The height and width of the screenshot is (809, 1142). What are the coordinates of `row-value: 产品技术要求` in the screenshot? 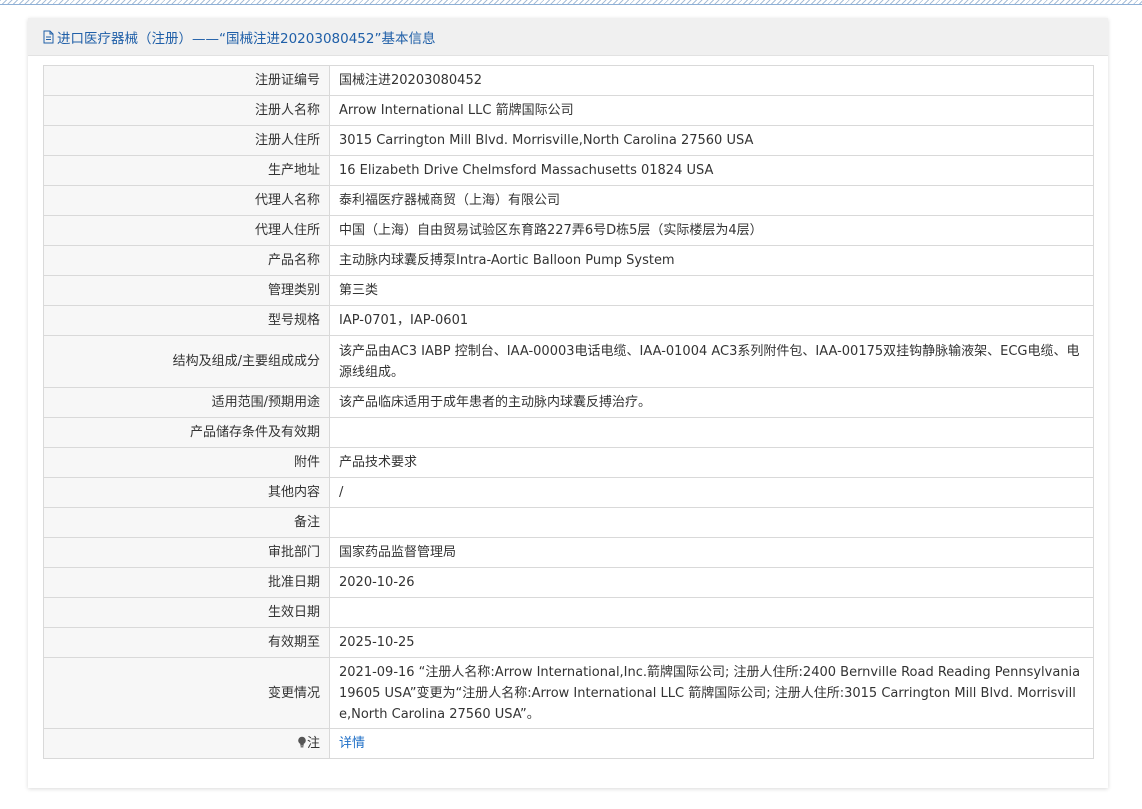 It's located at (711, 462).